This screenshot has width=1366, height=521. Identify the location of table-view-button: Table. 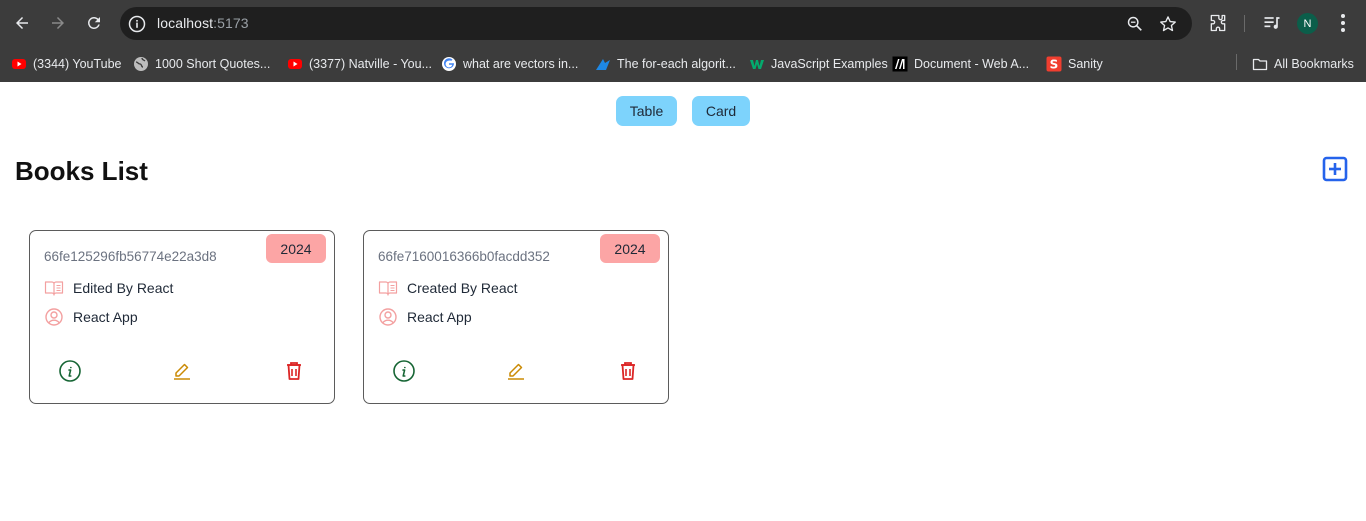
(646, 111).